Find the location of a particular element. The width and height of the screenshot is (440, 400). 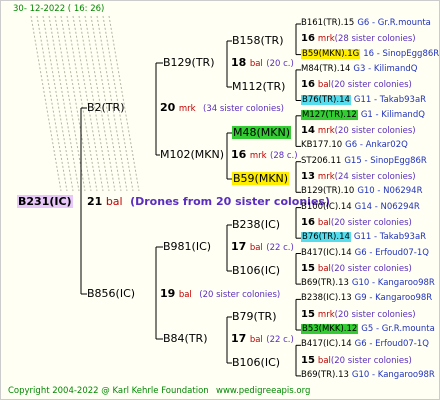

gen3-queen: B59(MKN) is located at coordinates (261, 178).